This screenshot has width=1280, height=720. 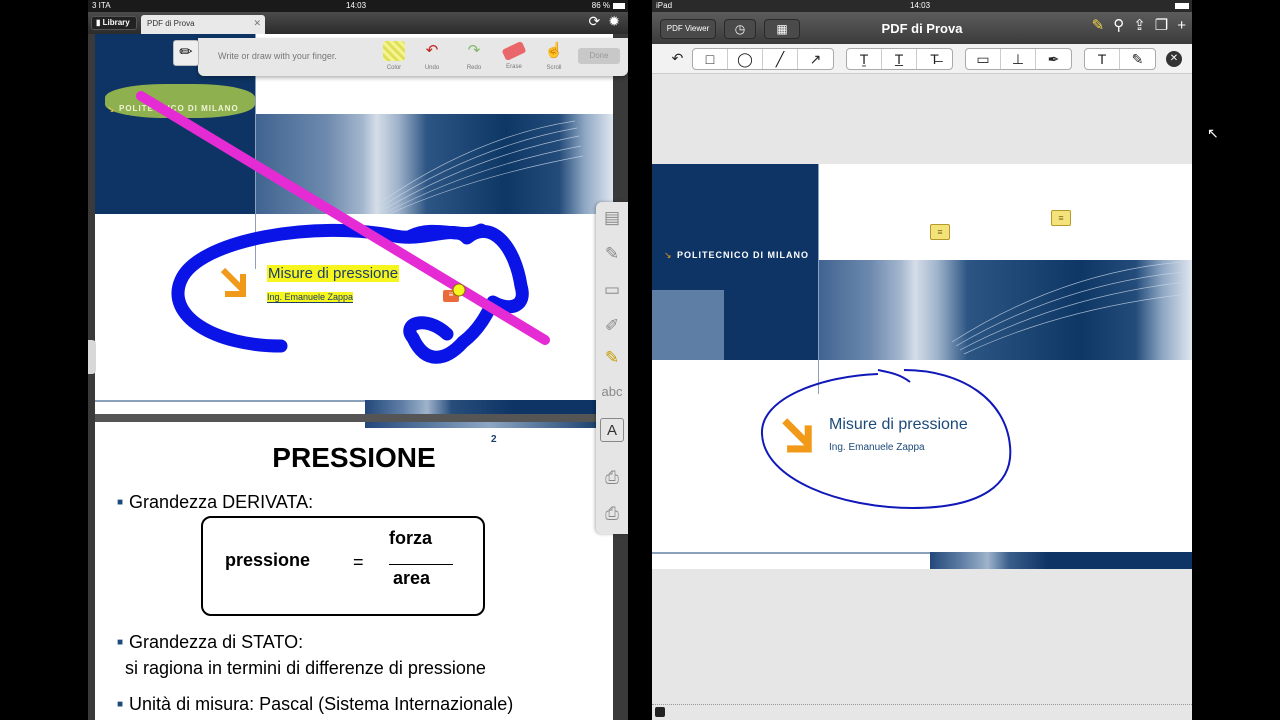 What do you see at coordinates (394, 51) in the screenshot?
I see `color-swatch-icon` at bounding box center [394, 51].